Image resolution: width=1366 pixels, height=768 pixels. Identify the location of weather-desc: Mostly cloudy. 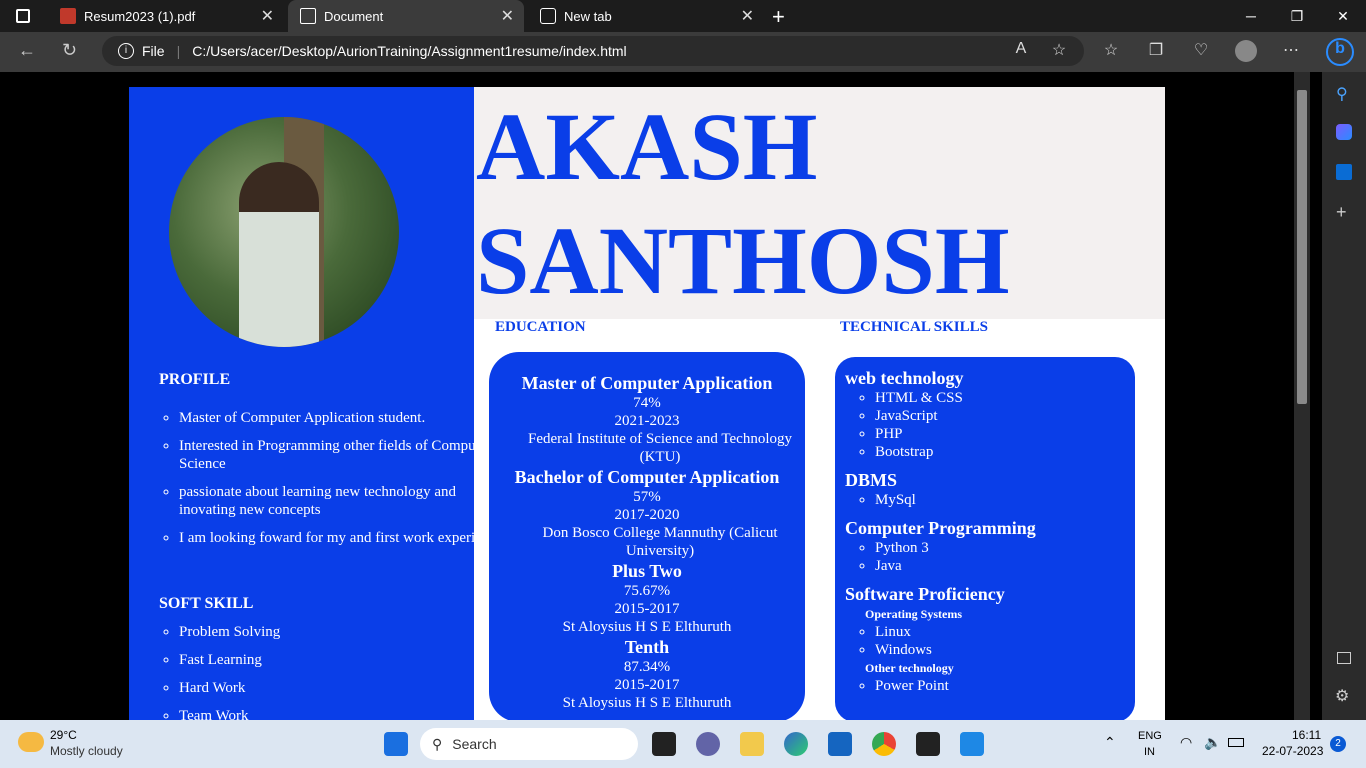
(86, 751).